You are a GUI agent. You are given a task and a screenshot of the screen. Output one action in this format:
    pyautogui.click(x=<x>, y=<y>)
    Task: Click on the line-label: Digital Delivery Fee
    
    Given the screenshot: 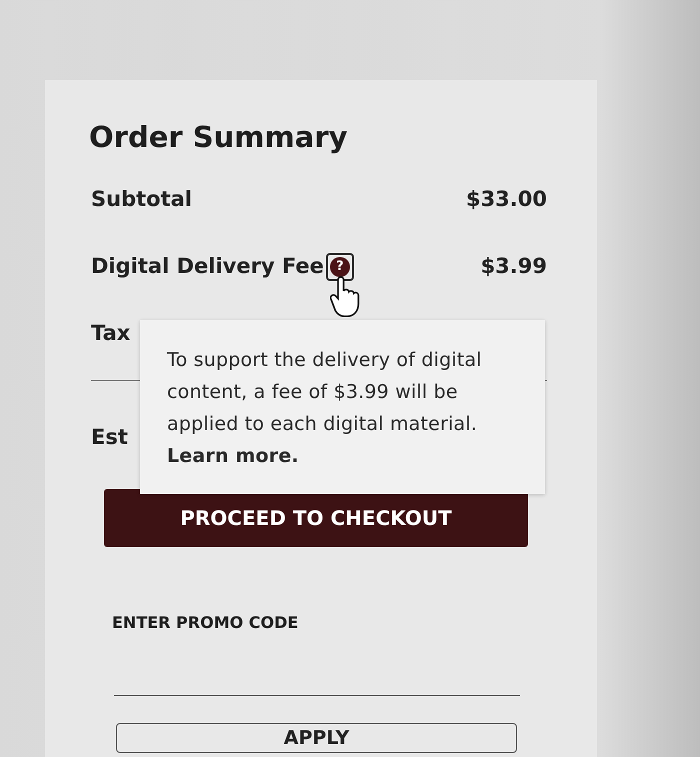 What is the action you would take?
    pyautogui.click(x=207, y=266)
    